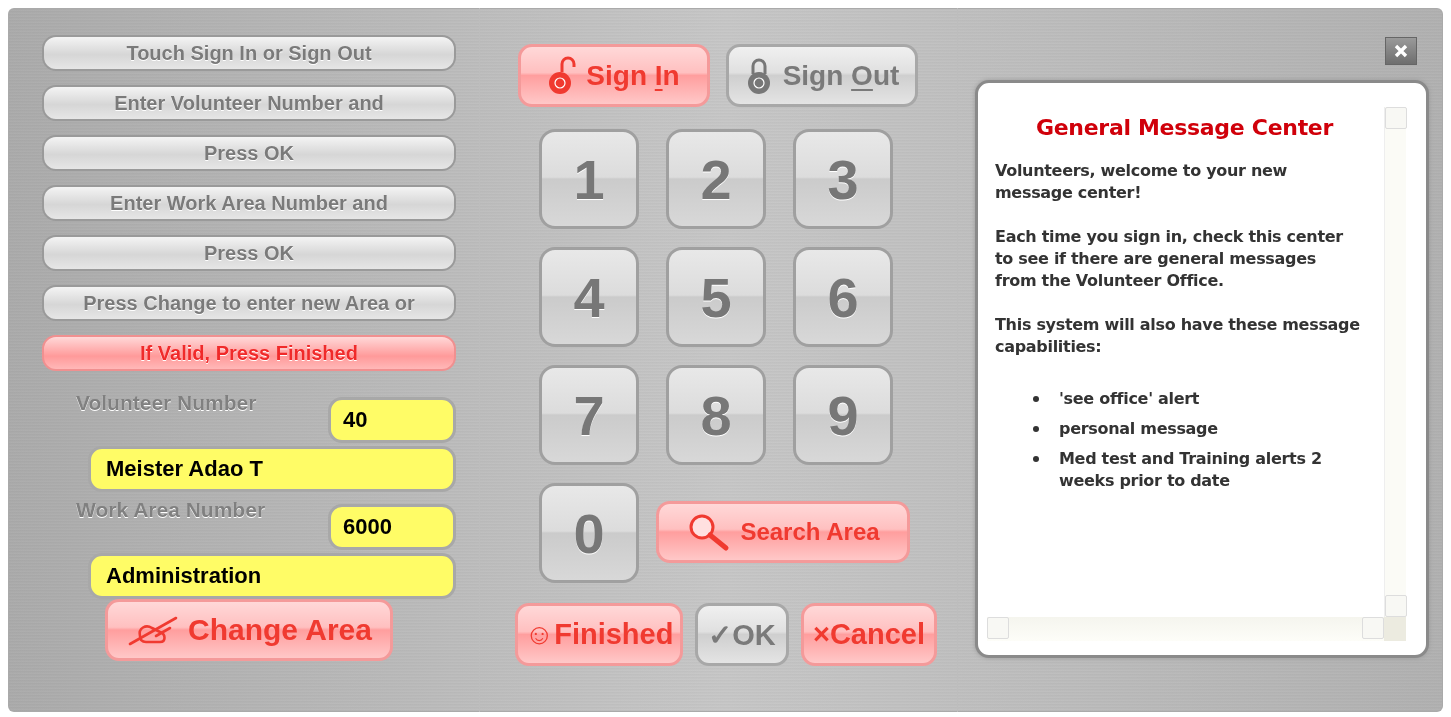  What do you see at coordinates (716, 415) in the screenshot?
I see `keypad-key: 8` at bounding box center [716, 415].